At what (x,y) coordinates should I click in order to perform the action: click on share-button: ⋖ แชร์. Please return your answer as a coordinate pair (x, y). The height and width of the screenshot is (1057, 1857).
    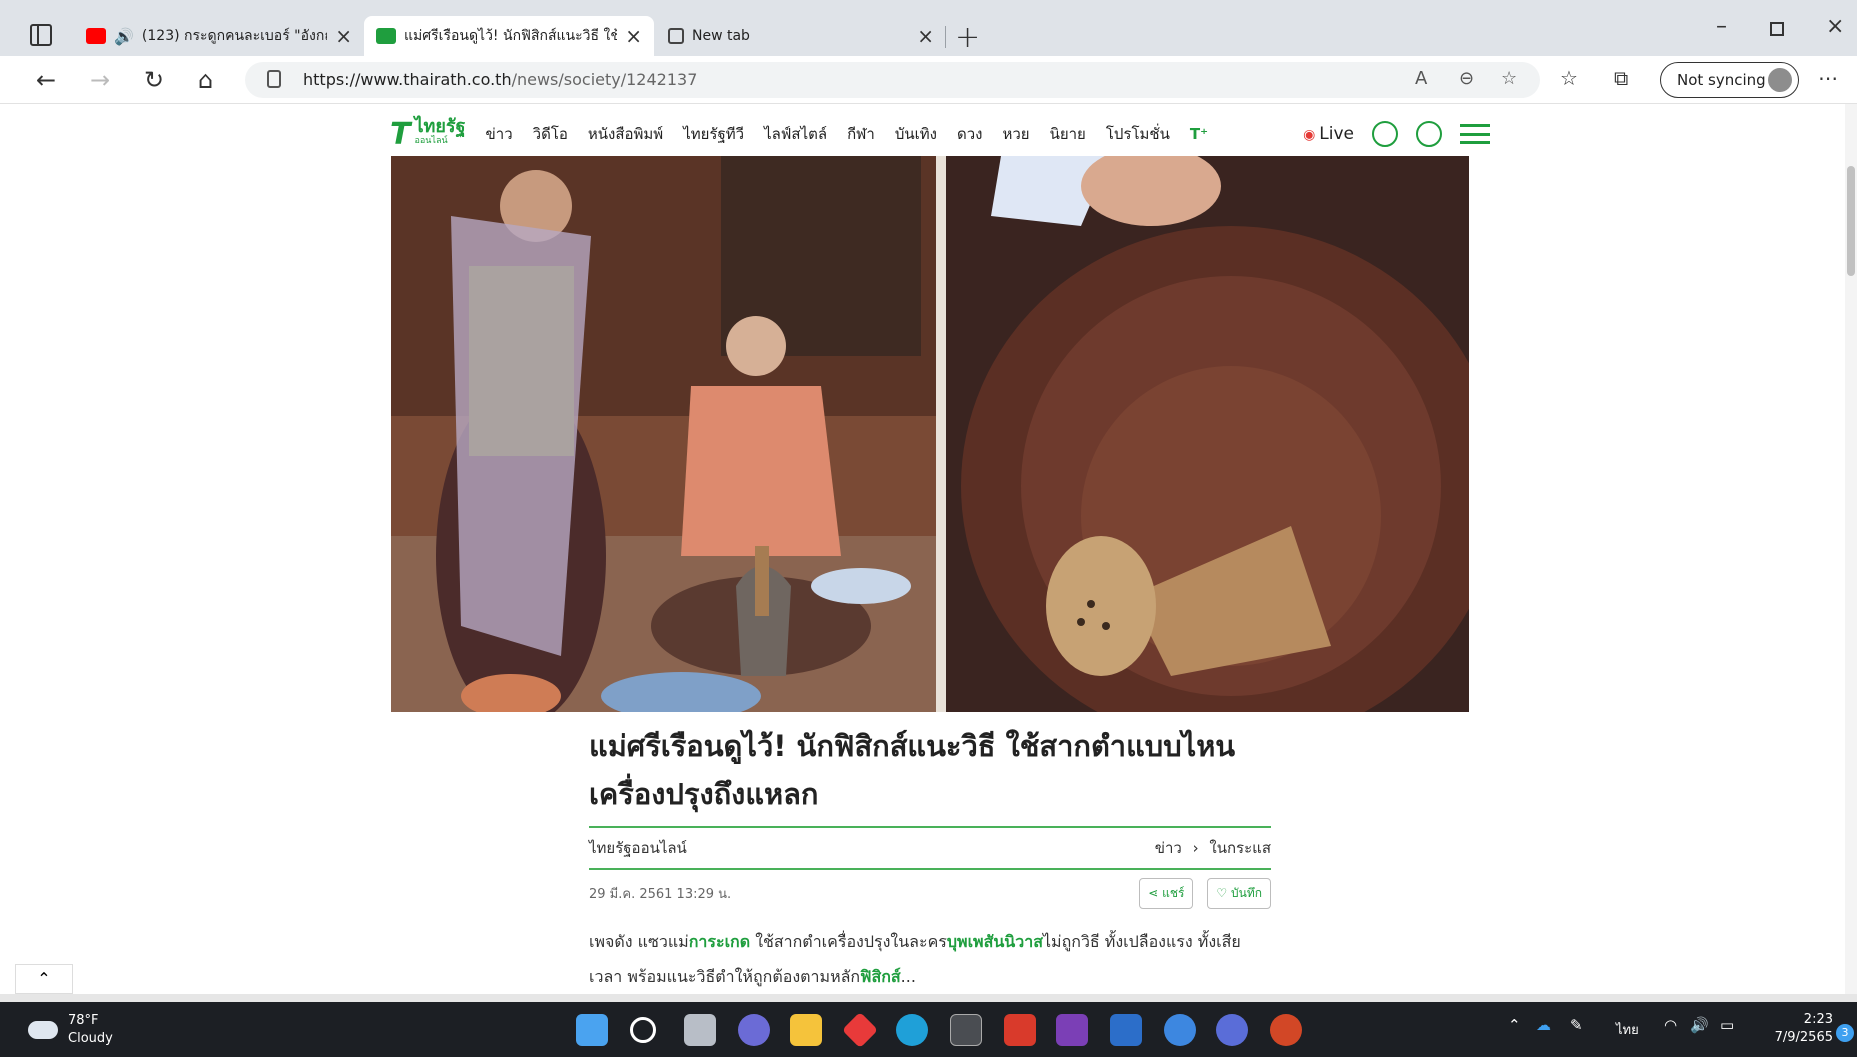
    Looking at the image, I should click on (1166, 893).